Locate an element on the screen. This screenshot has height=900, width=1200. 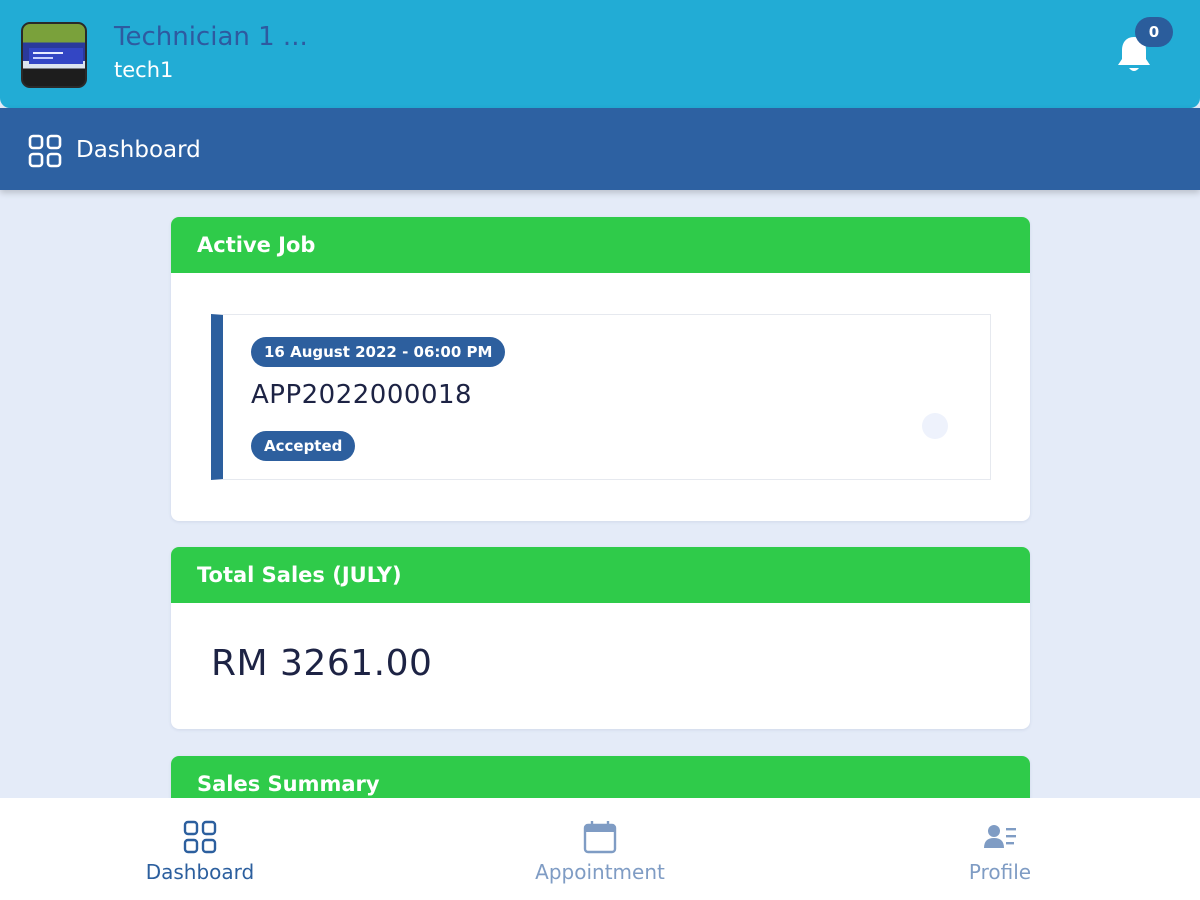
nav-item-appointment: Appointment is located at coordinates (600, 849).